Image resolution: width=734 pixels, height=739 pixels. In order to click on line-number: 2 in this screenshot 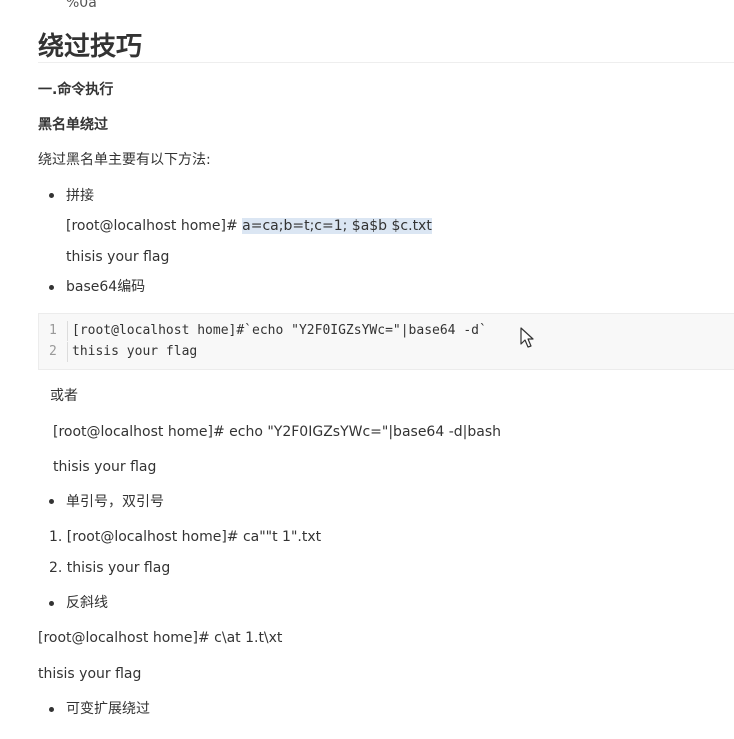, I will do `click(58, 352)`.